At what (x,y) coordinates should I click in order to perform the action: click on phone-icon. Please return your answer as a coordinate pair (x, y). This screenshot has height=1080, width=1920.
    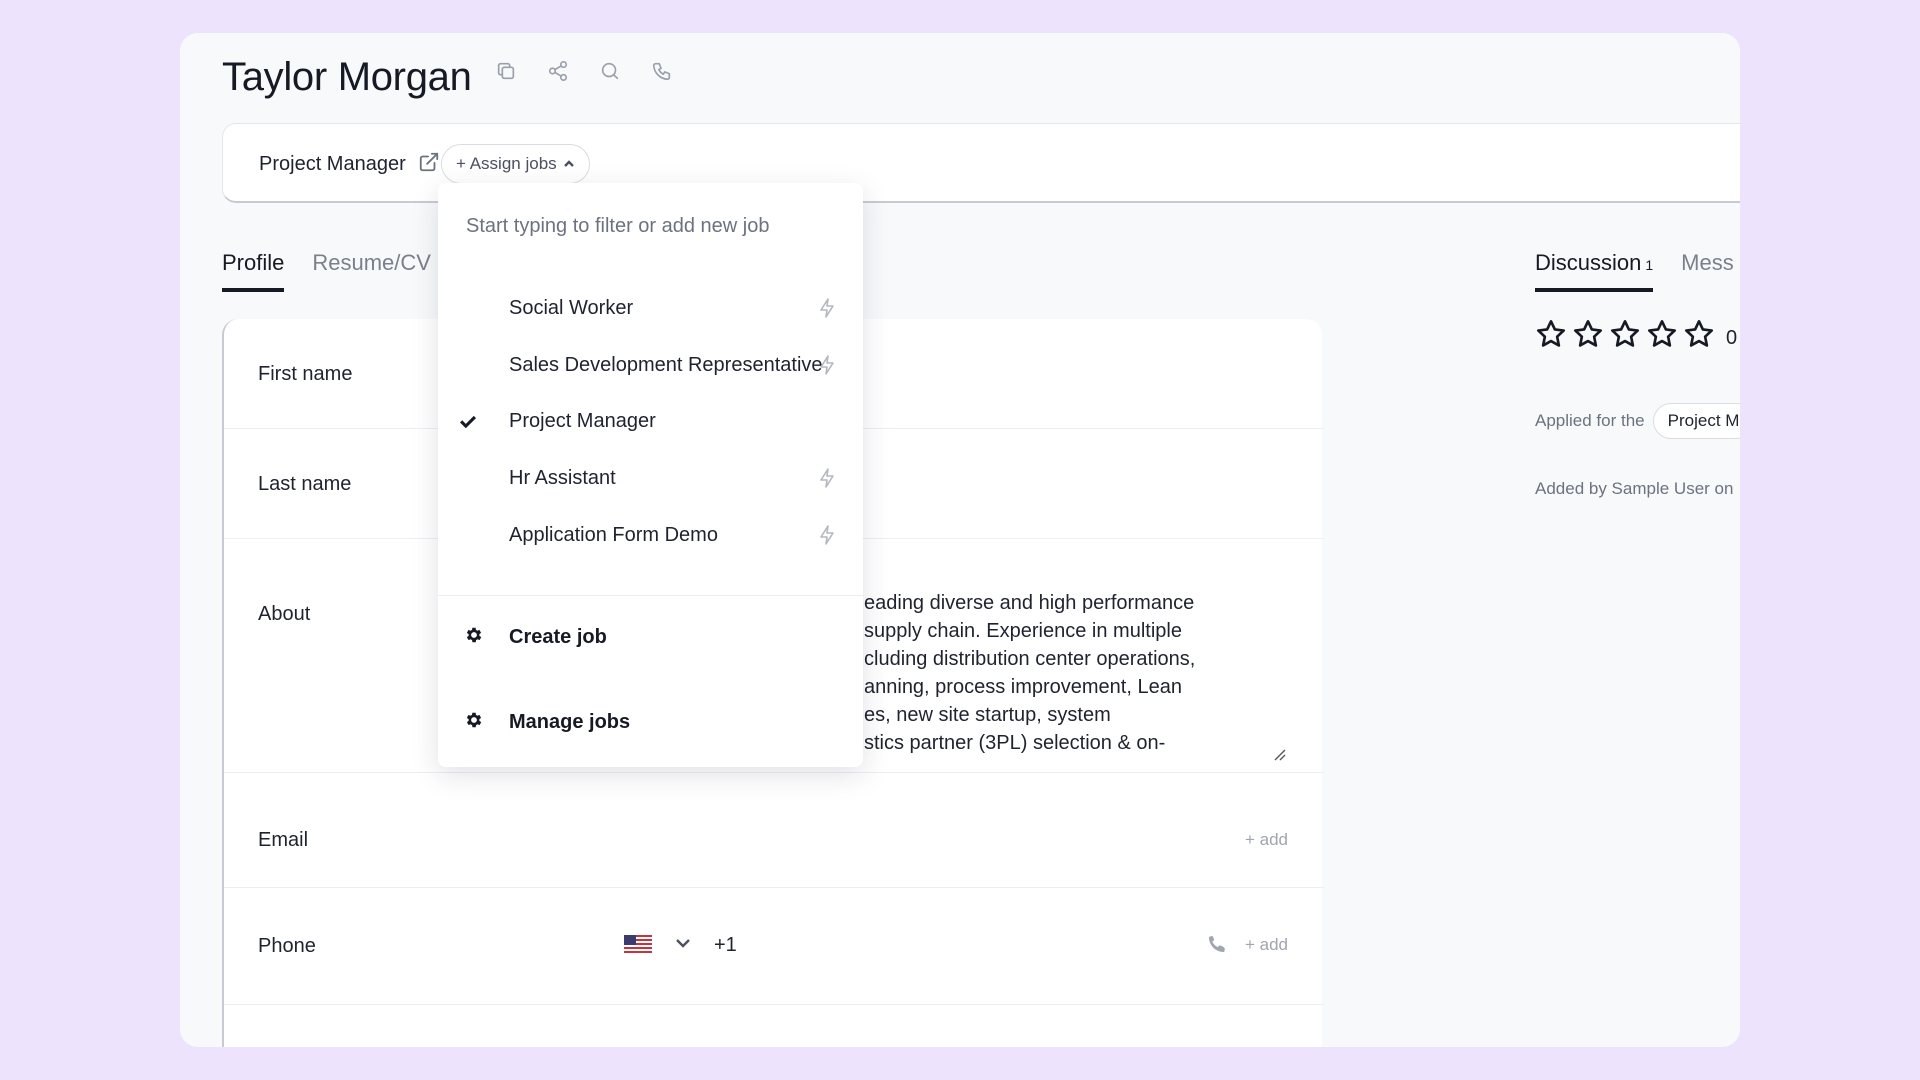
    Looking at the image, I should click on (662, 71).